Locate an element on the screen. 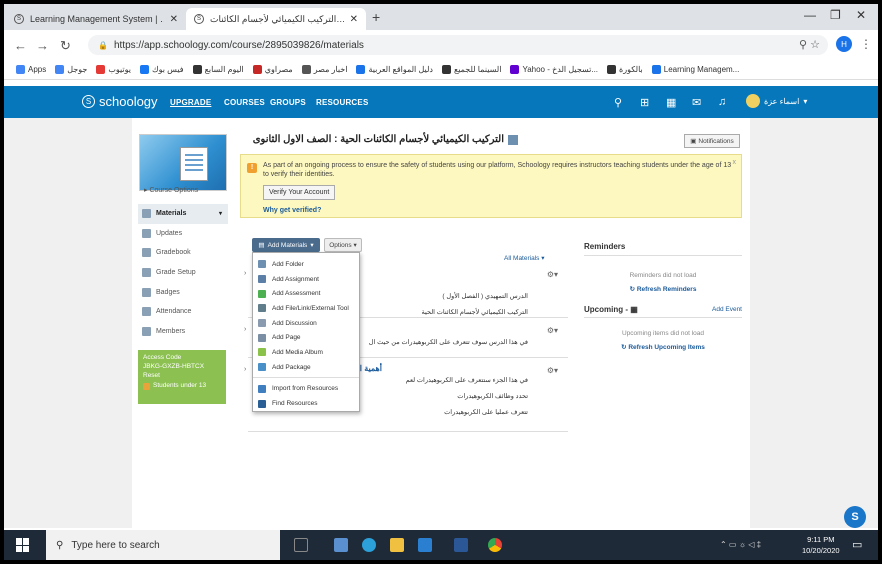 Image resolution: width=882 pixels, height=564 pixels. sidebar-item-attendance: Attendance is located at coordinates (183, 312).